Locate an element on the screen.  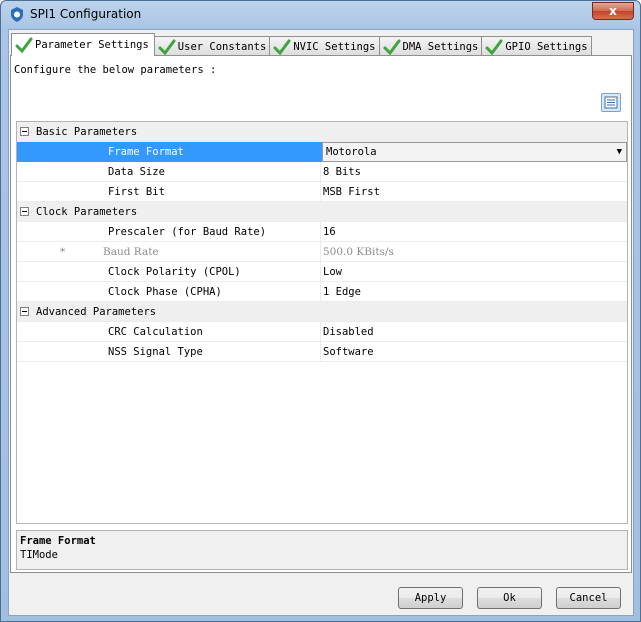
tab-label: NVIC Settings is located at coordinates (334, 46).